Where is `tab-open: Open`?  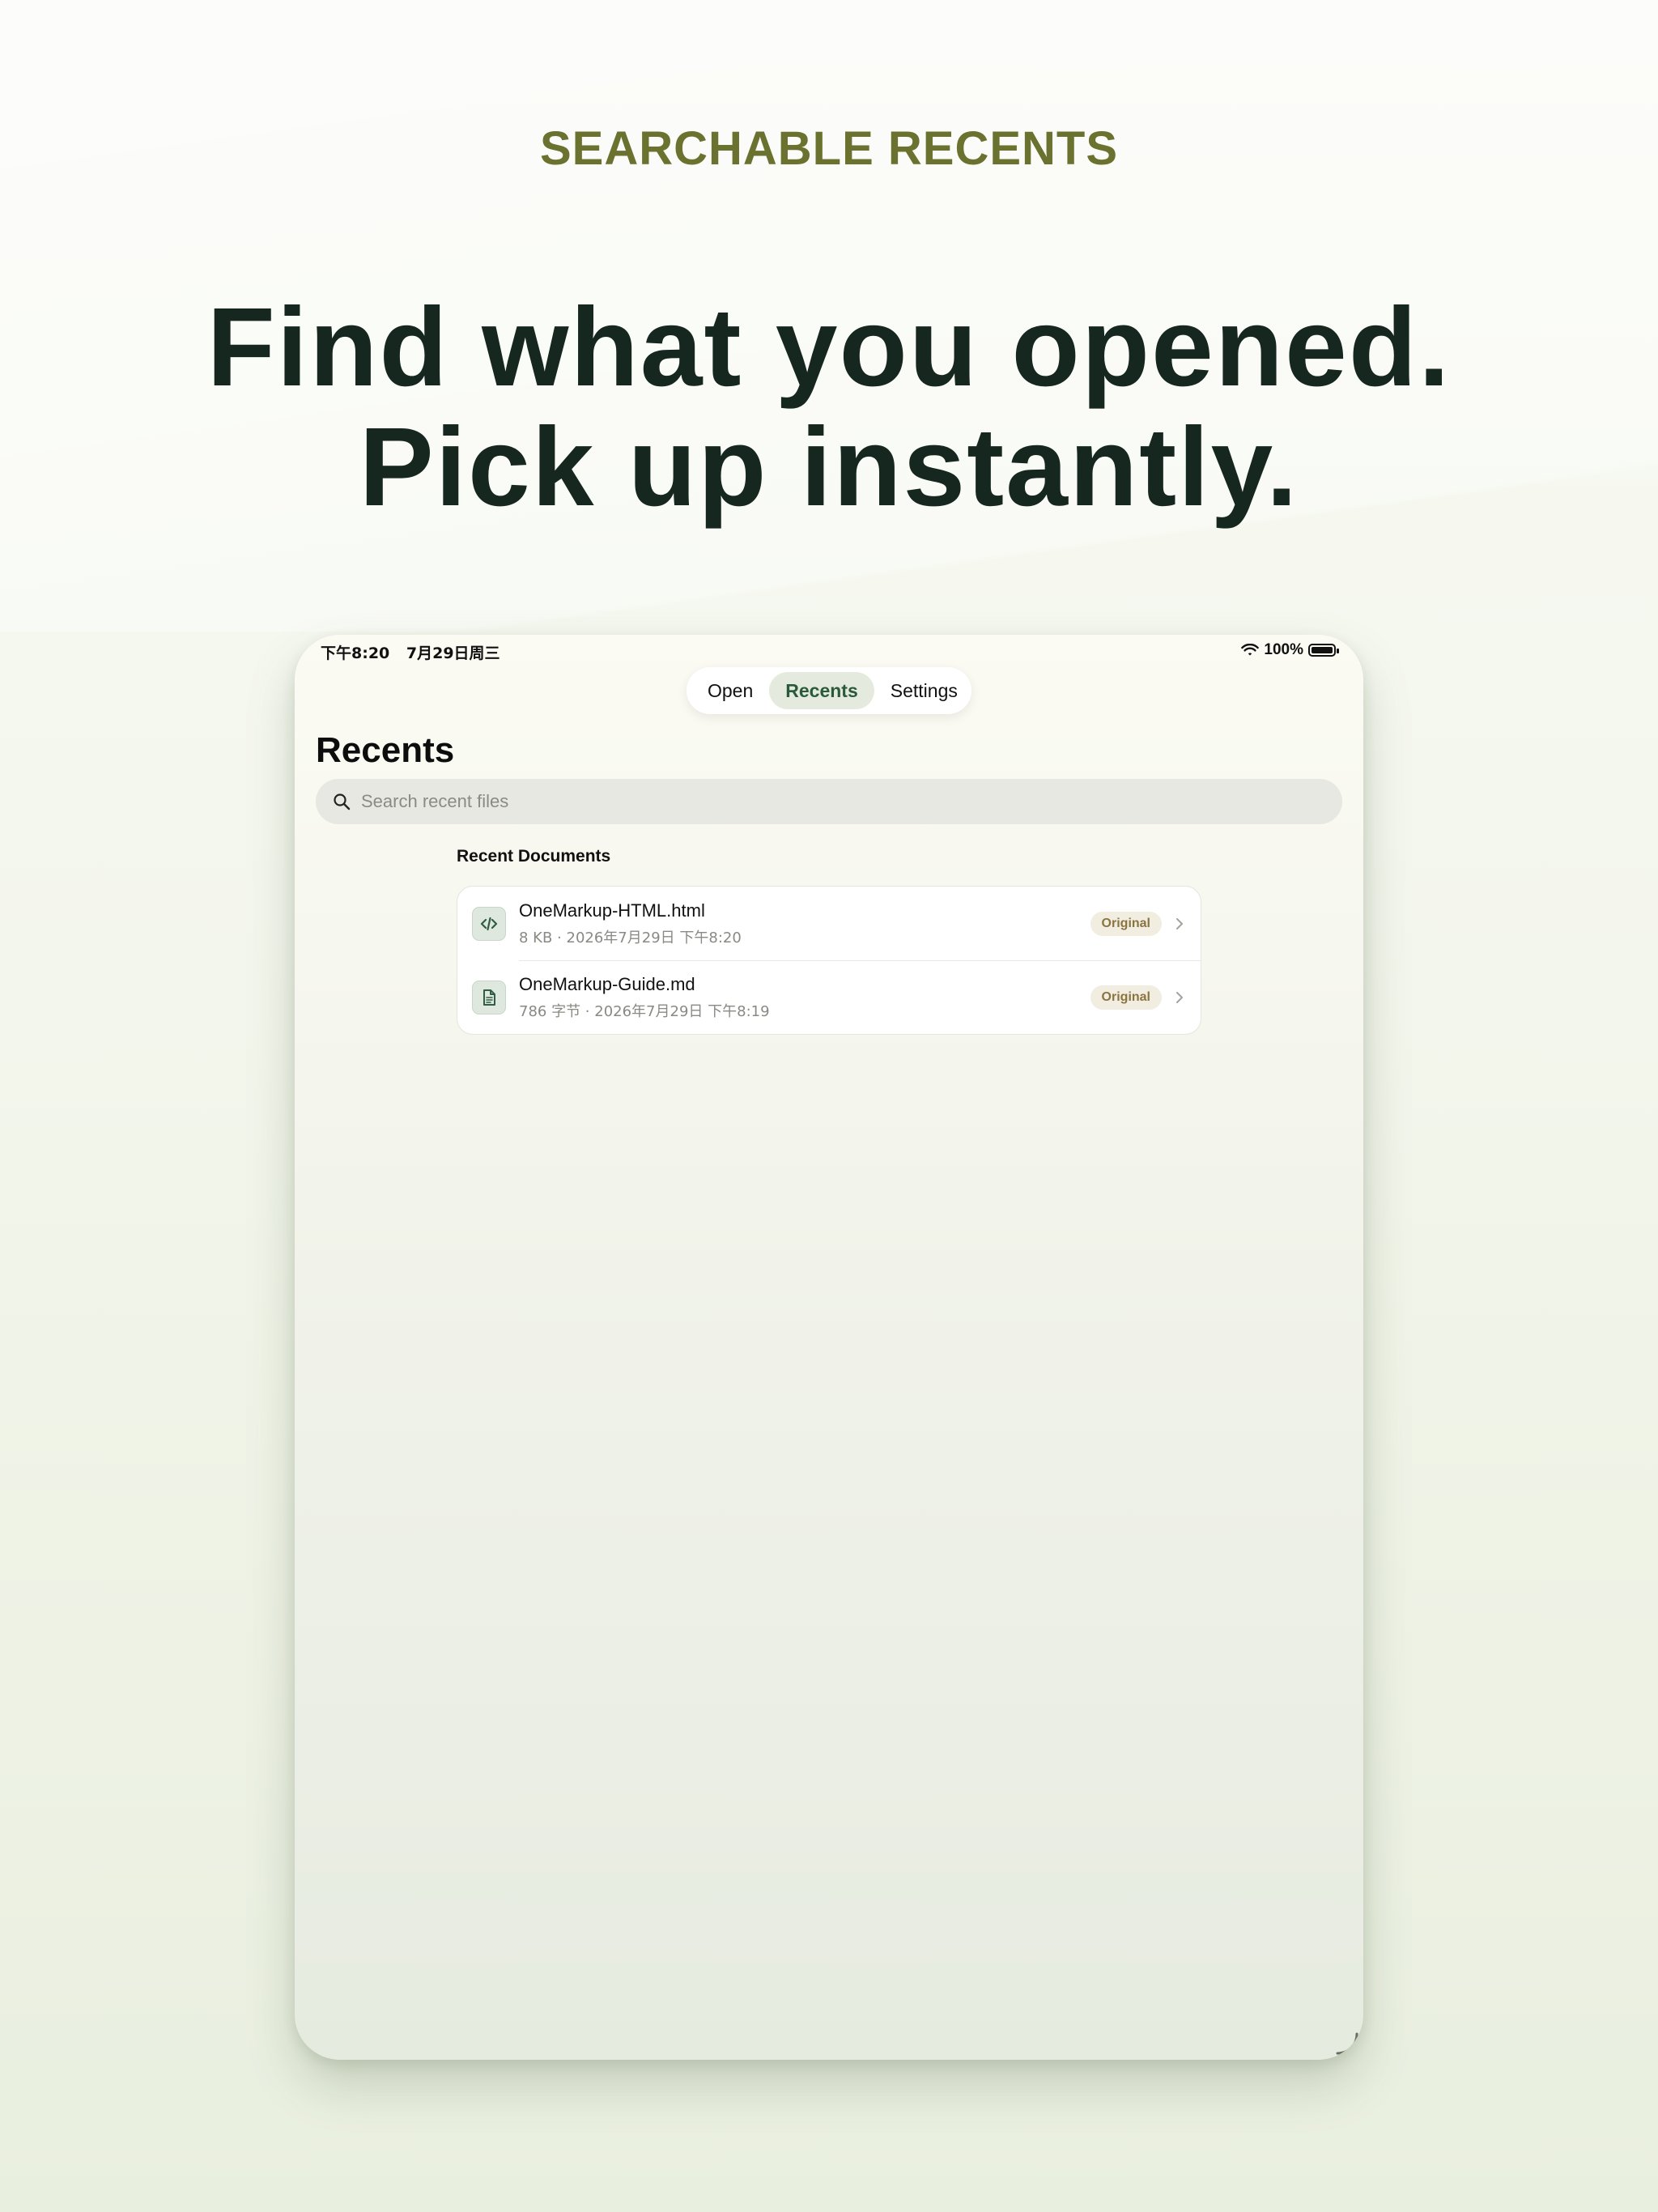
tab-open: Open is located at coordinates (730, 690).